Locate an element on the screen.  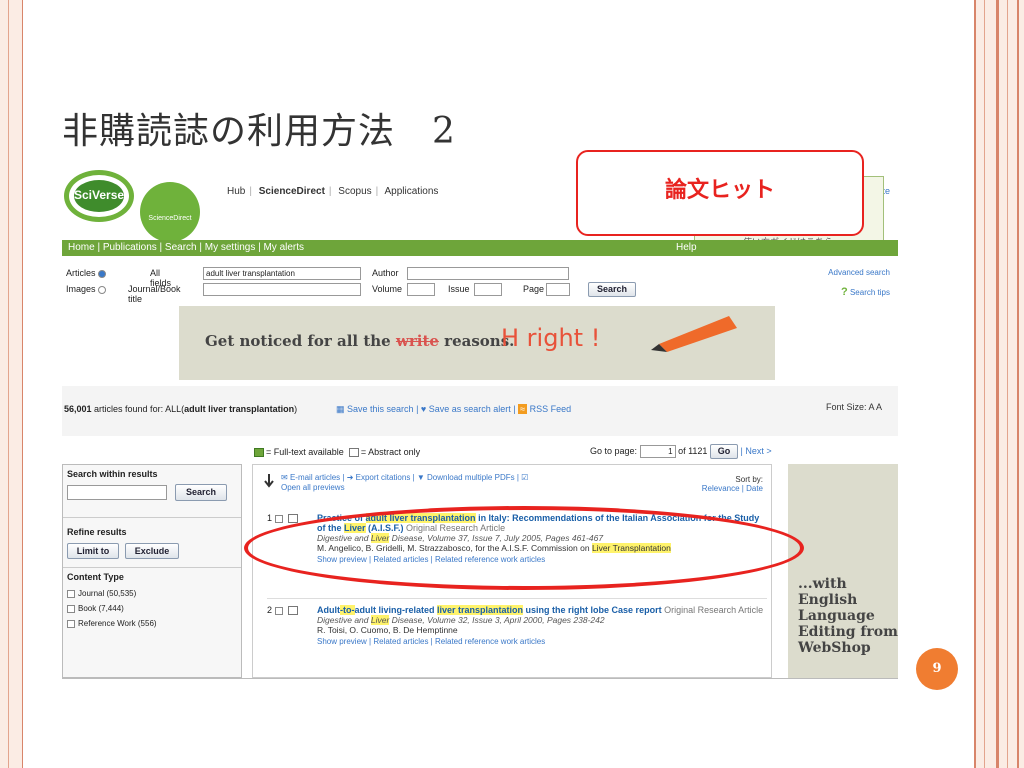
result-number: 1 is located at coordinates (270, 518).